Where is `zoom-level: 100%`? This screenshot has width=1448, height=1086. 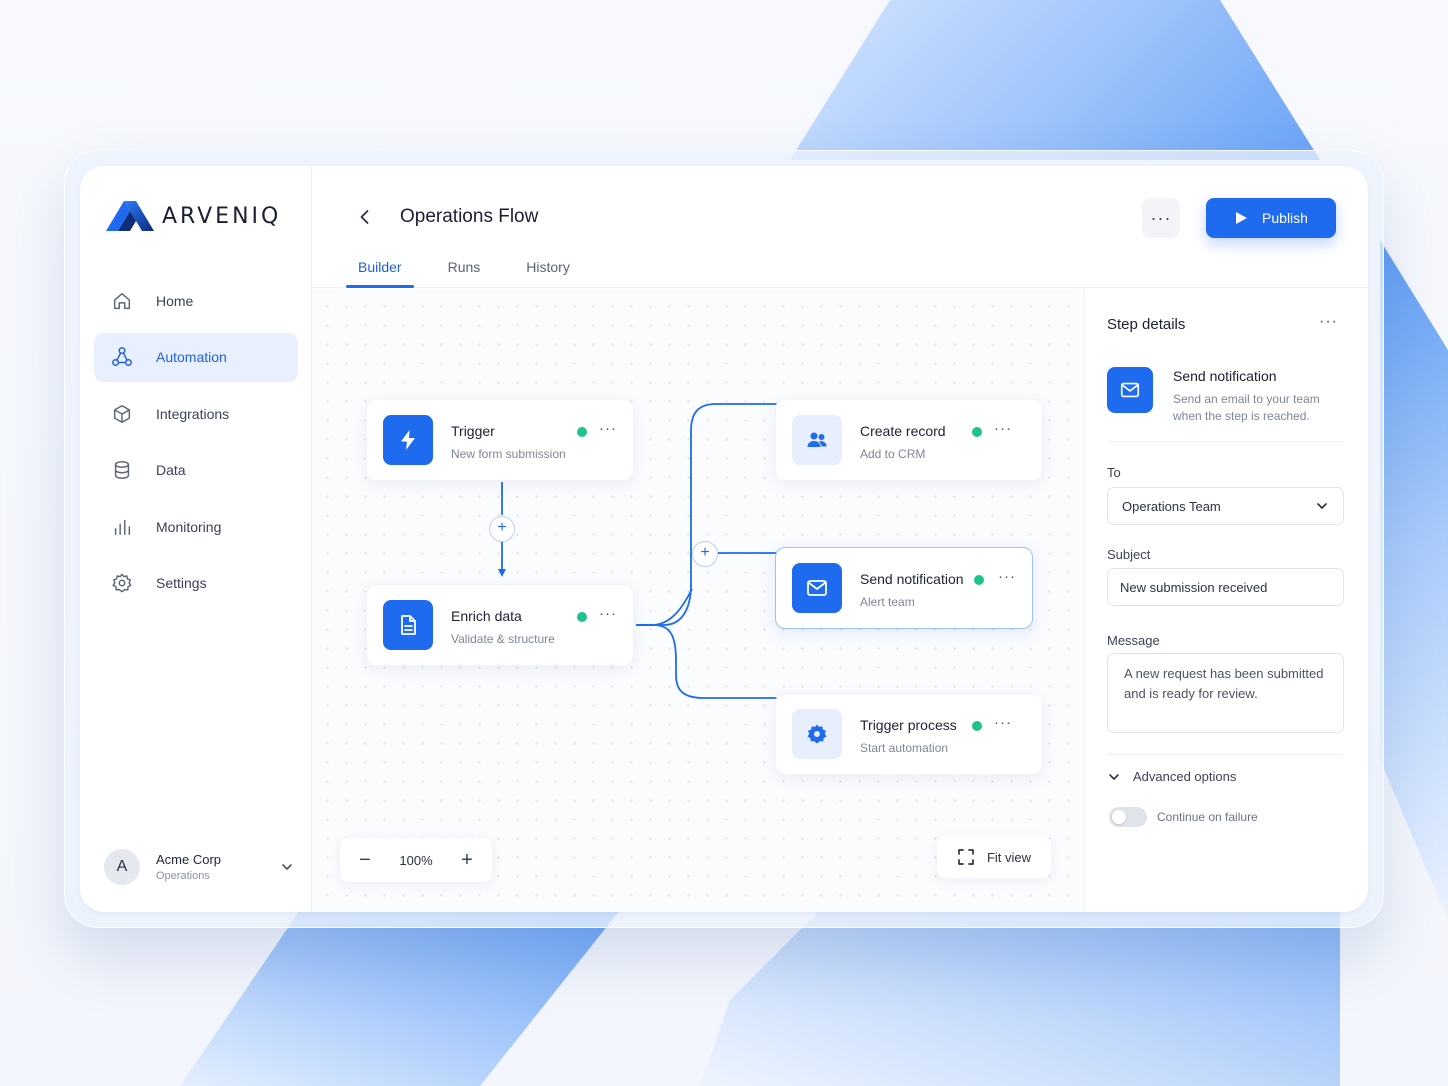
zoom-level: 100% is located at coordinates (416, 860).